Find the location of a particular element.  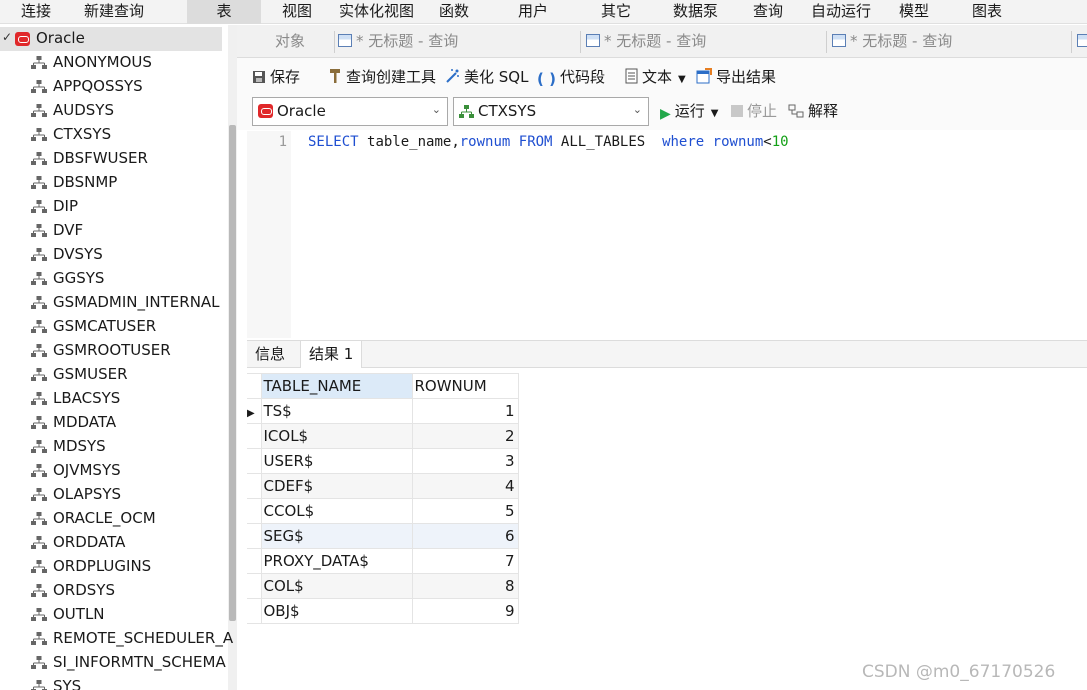

cell-rownum: 1 is located at coordinates (465, 411).